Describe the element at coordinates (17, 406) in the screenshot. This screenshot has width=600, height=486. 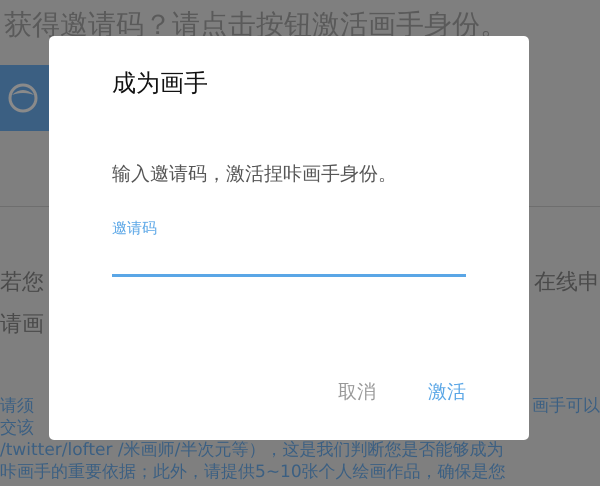
I see `notice-text: 请须` at that location.